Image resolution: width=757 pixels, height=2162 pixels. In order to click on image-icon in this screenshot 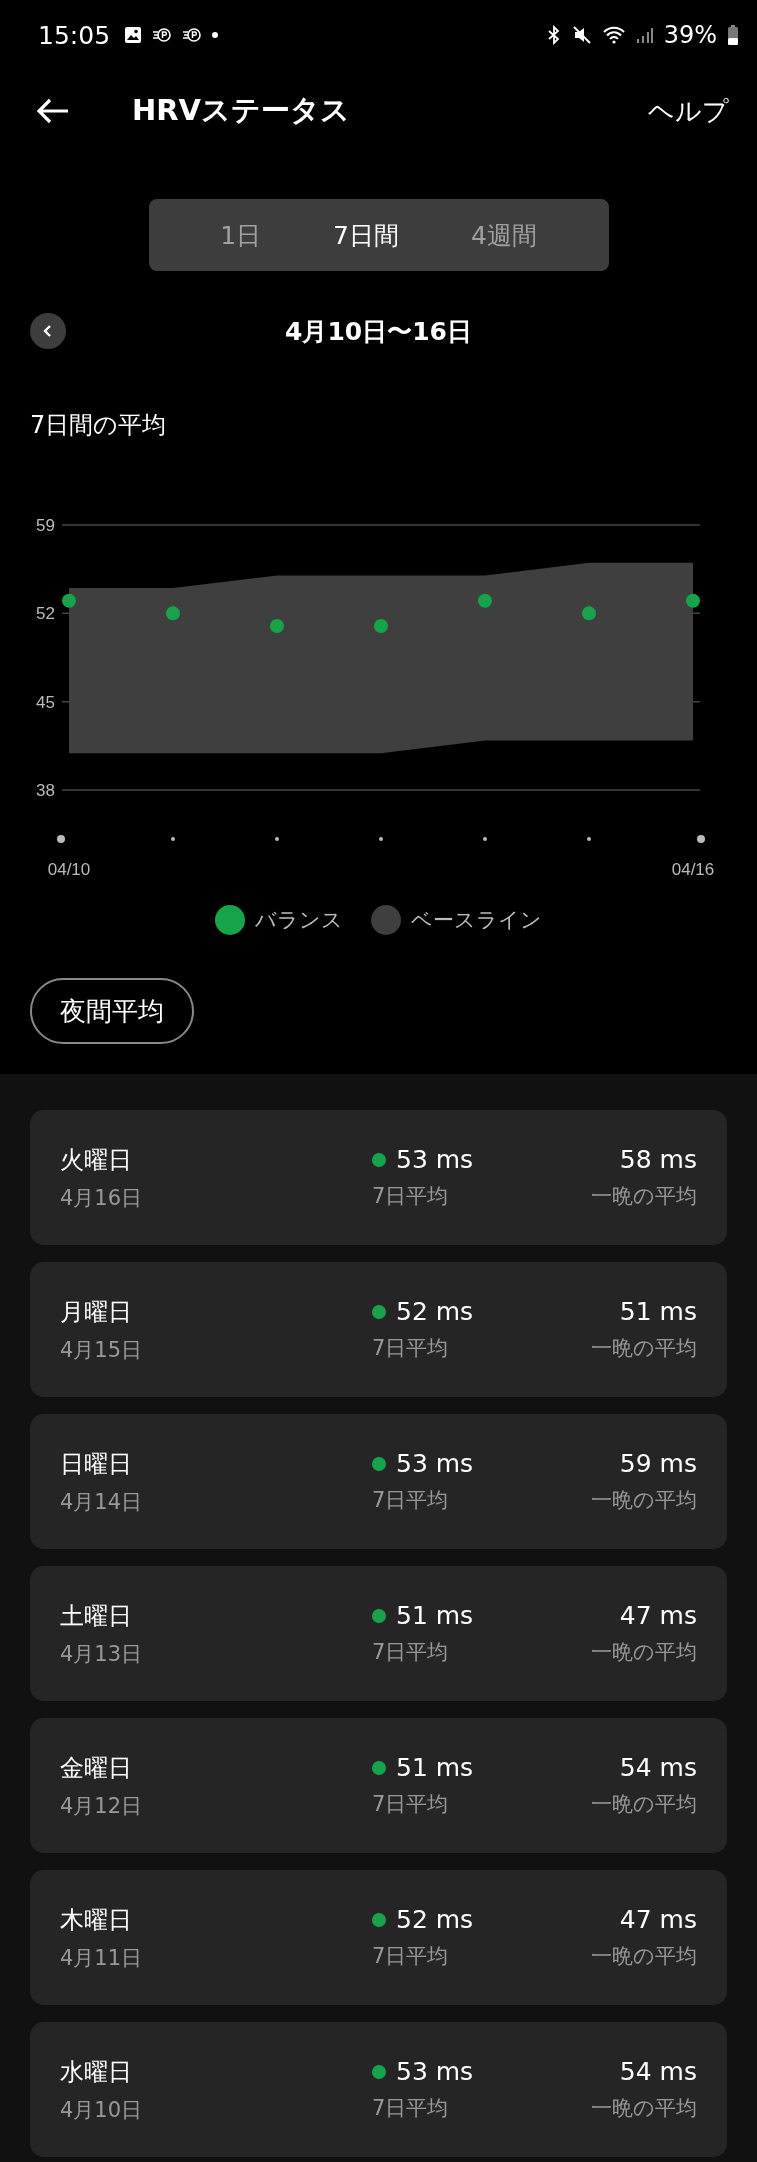, I will do `click(133, 35)`.